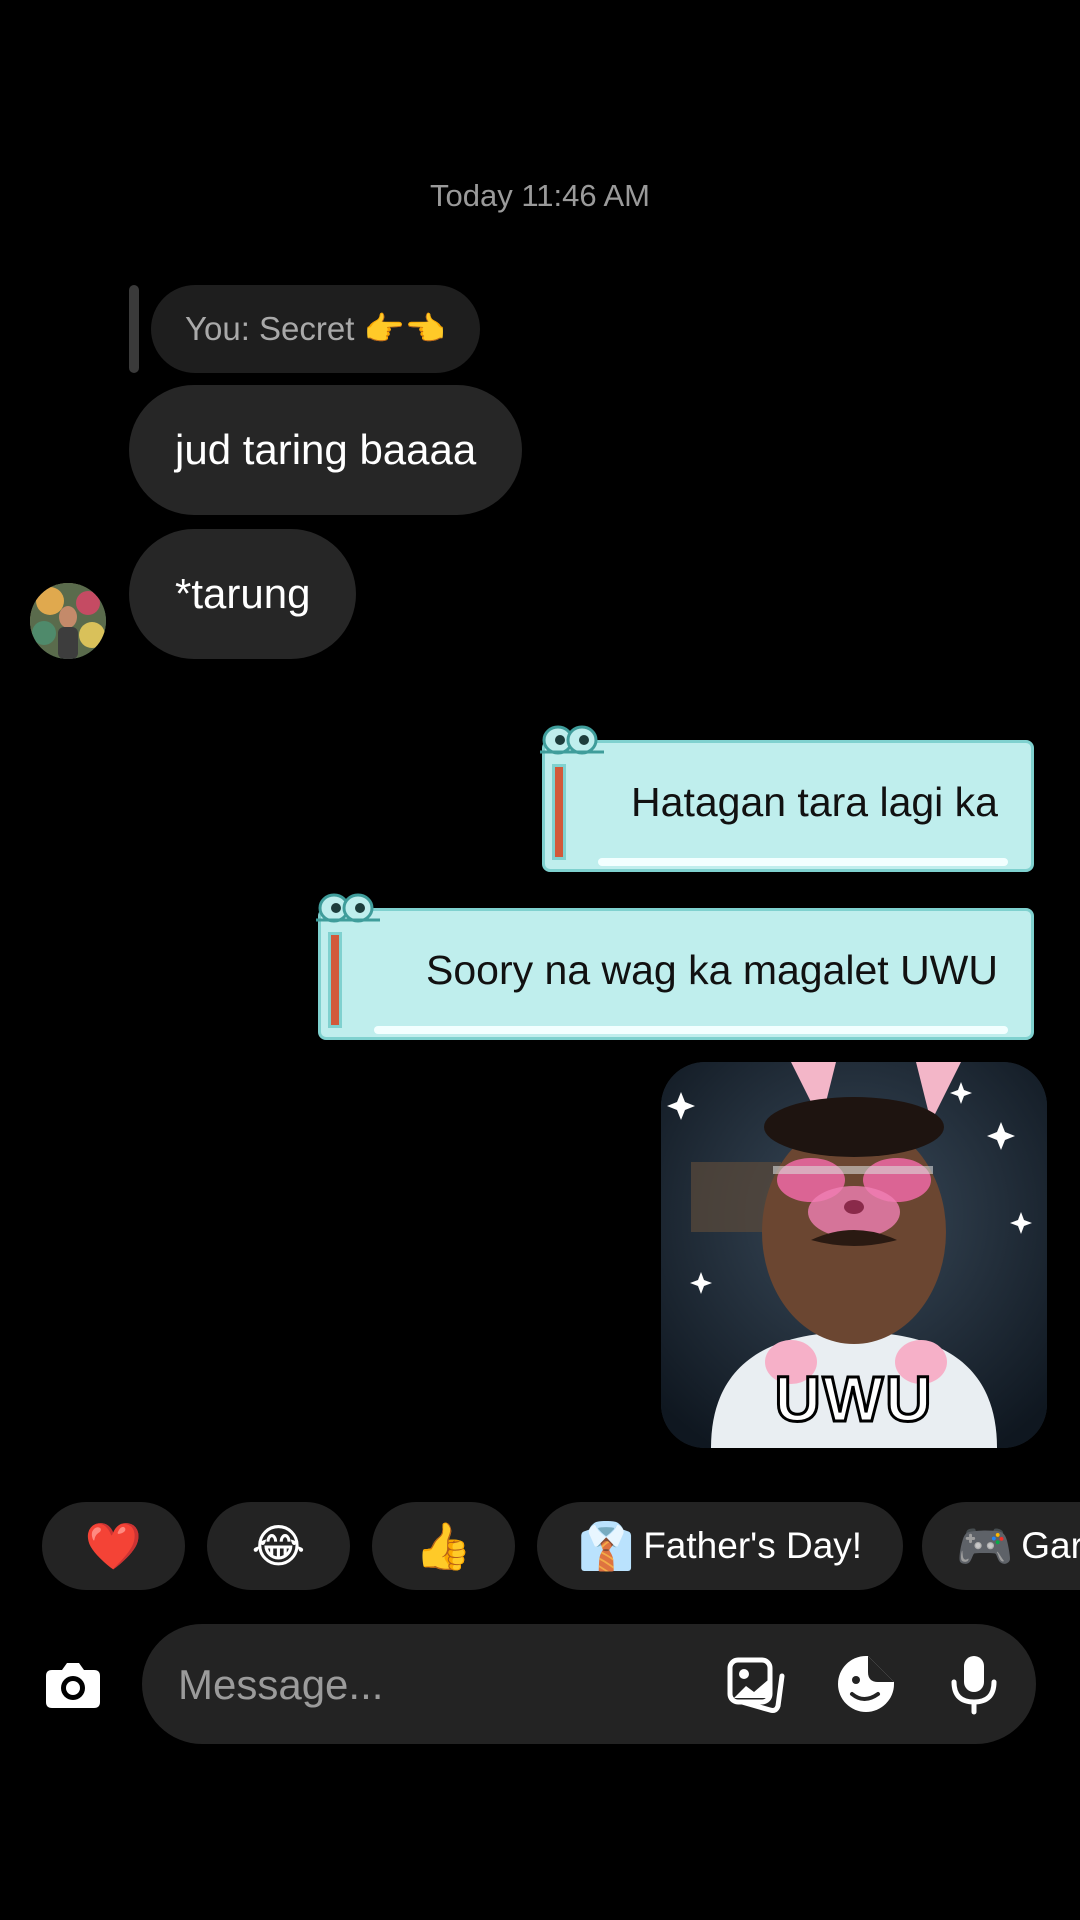  What do you see at coordinates (326, 450) in the screenshot?
I see `incoming-message: jud taring baaaa` at bounding box center [326, 450].